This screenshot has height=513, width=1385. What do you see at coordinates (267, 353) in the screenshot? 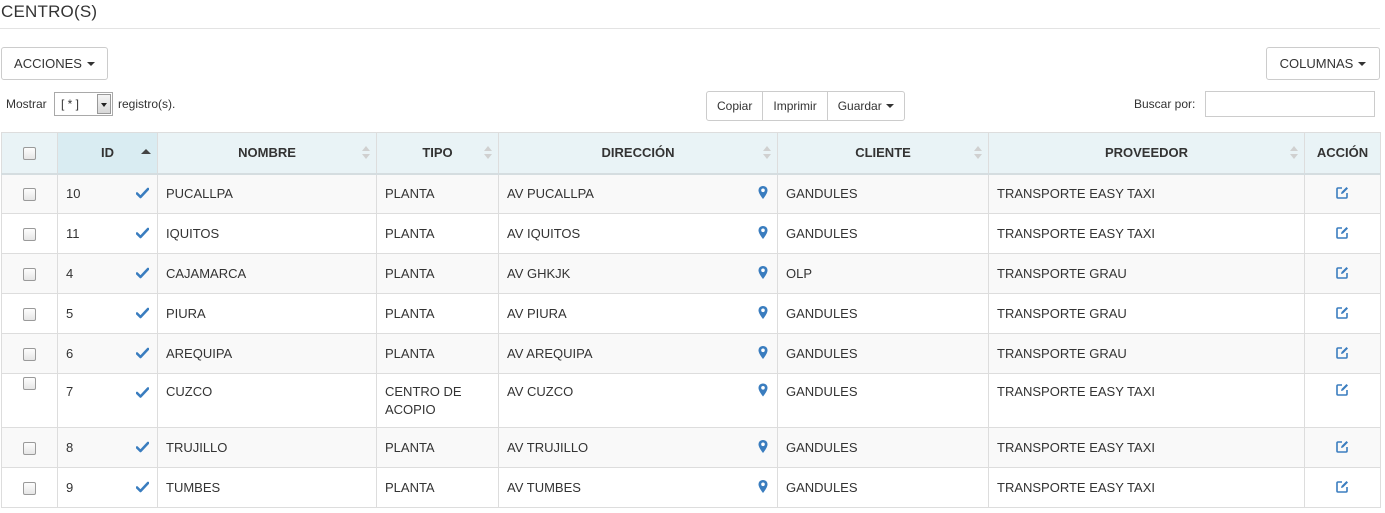
I see `cell-nombre: AREQUIPA` at bounding box center [267, 353].